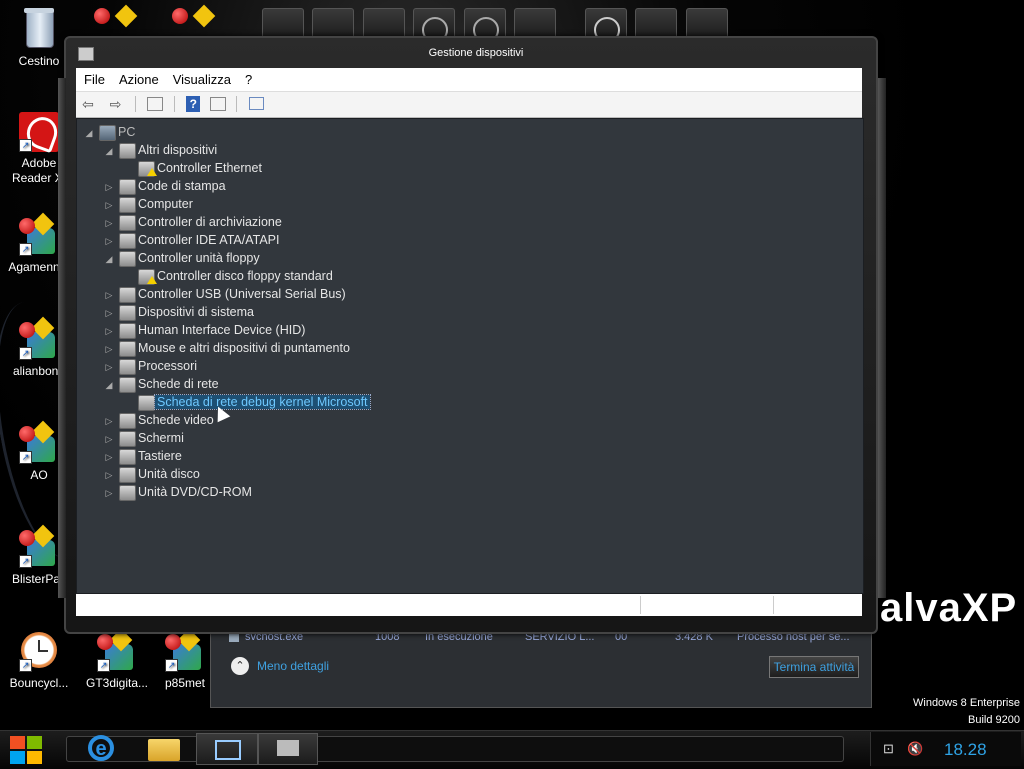 Image resolution: width=1024 pixels, height=769 pixels. Describe the element at coordinates (196, 312) in the screenshot. I see `tree-item-label: Dispositivi di sistema` at that location.